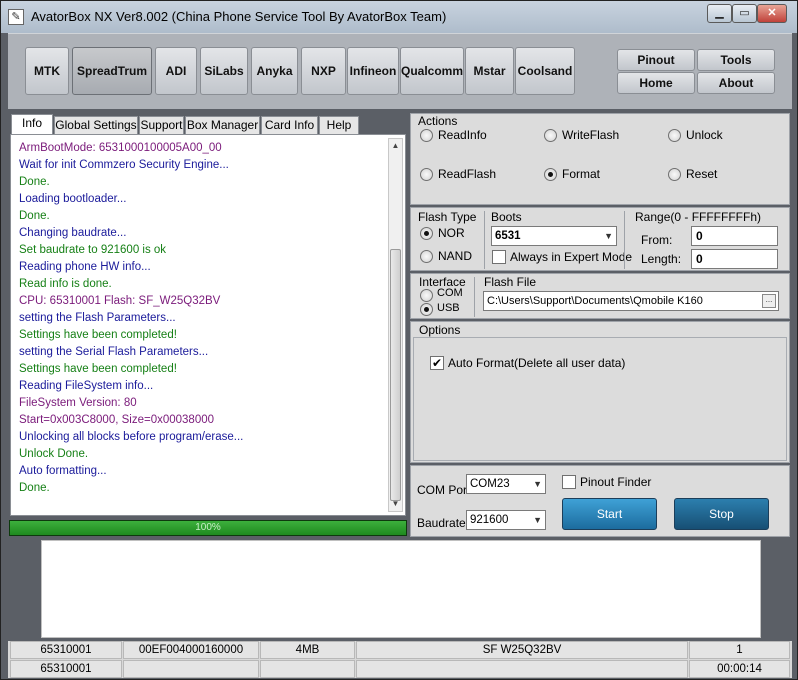 The width and height of the screenshot is (798, 680). I want to click on com-port-value: COM23, so click(490, 484).